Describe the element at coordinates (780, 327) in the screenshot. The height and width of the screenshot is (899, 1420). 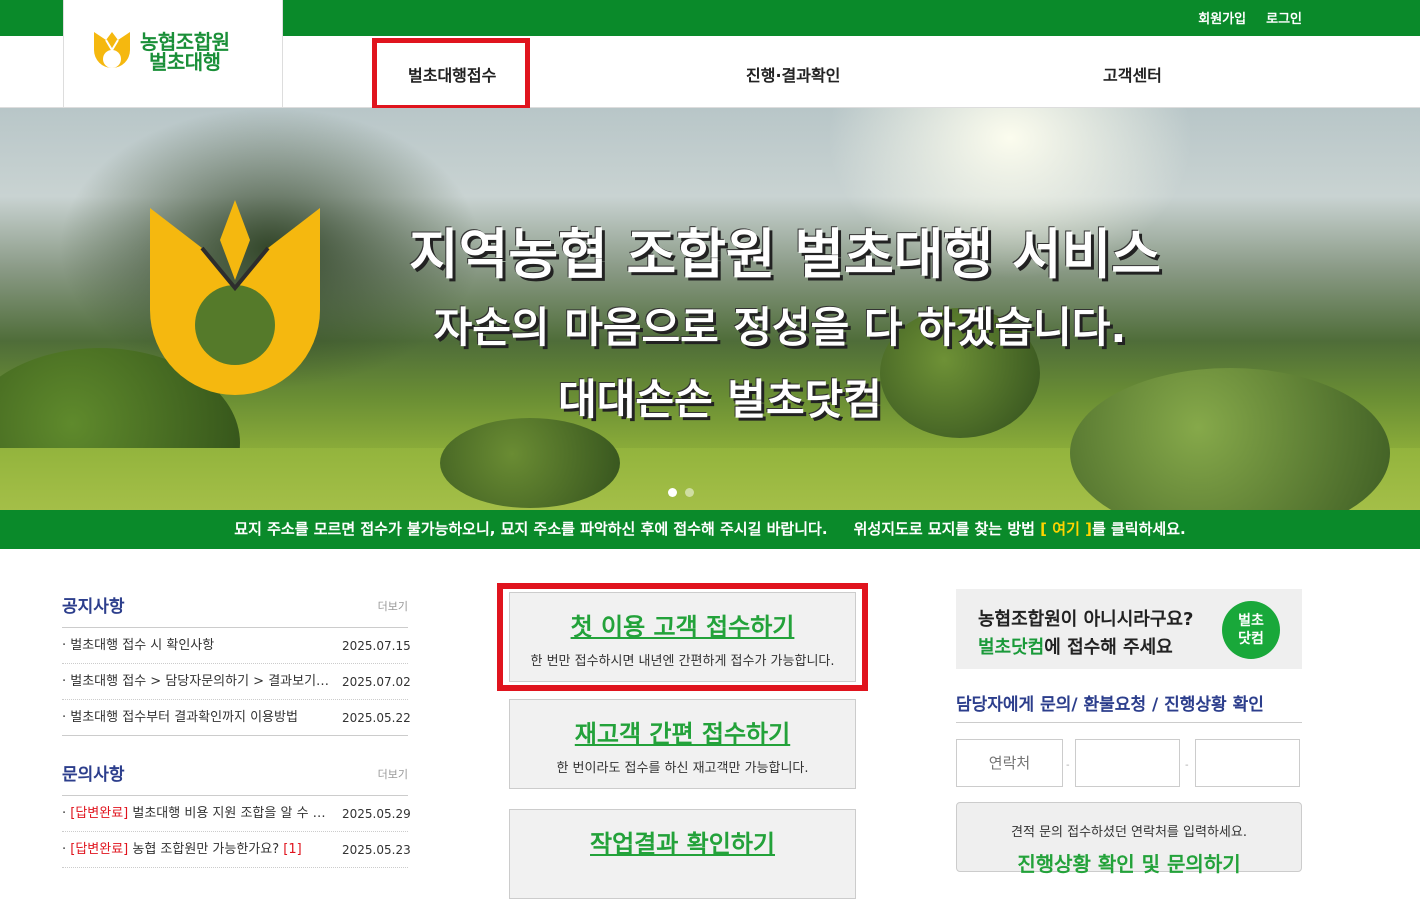
I see `hero-headline-2: 자손의 마음으로 정성을 다 하겠습니다.` at that location.